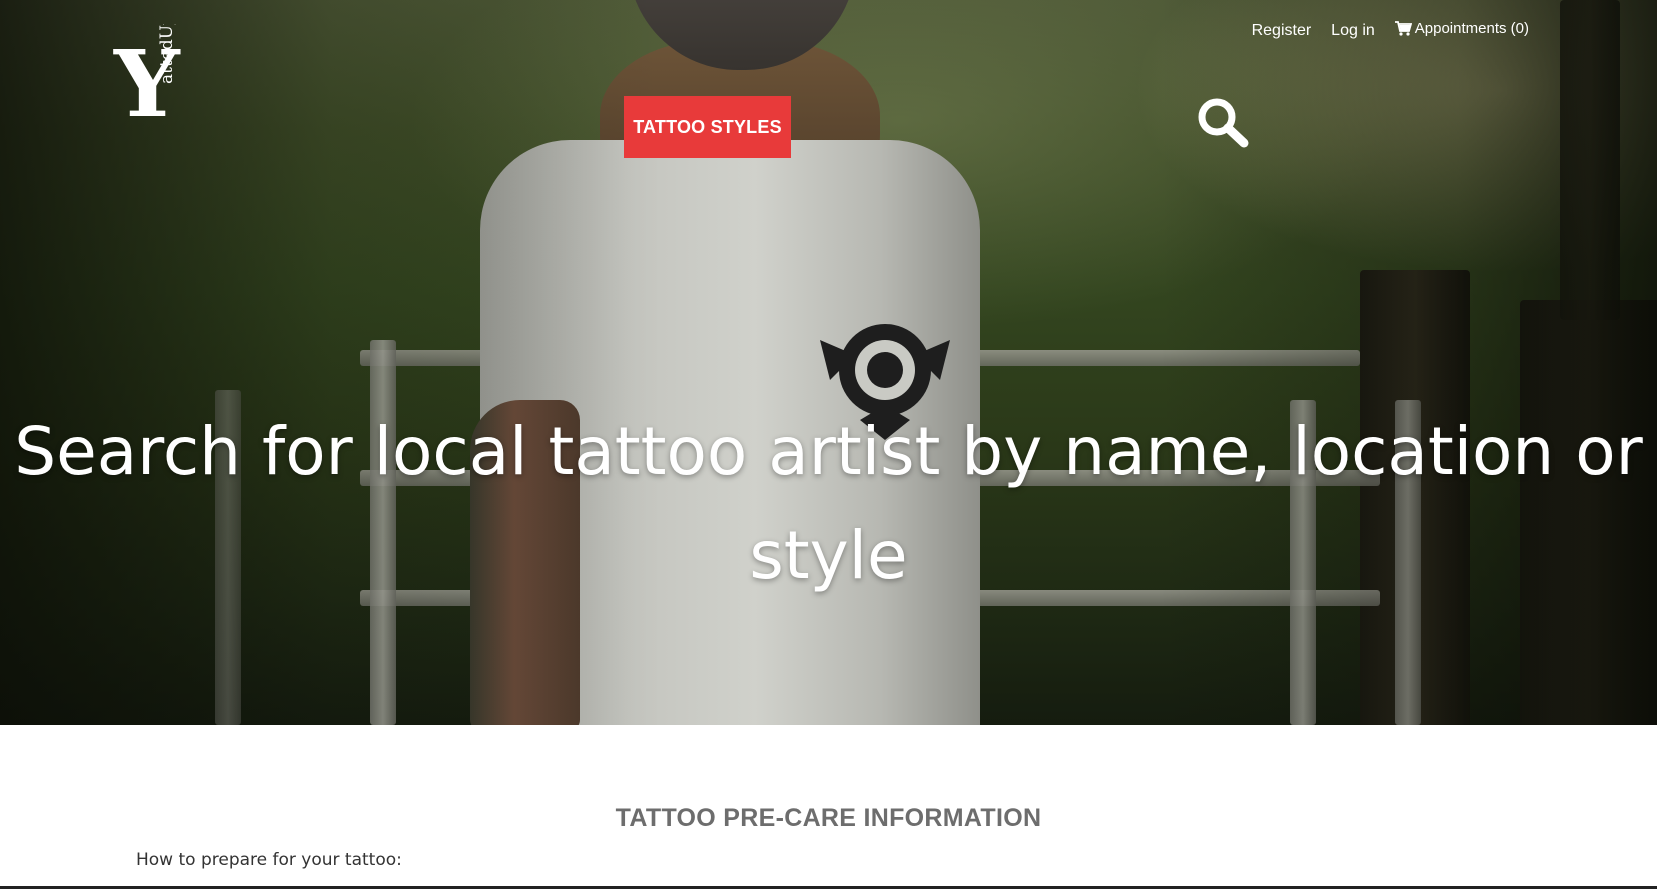 The width and height of the screenshot is (1657, 889). Describe the element at coordinates (269, 860) in the screenshot. I see `section-subtitle: How to prepare for your tattoo:` at that location.